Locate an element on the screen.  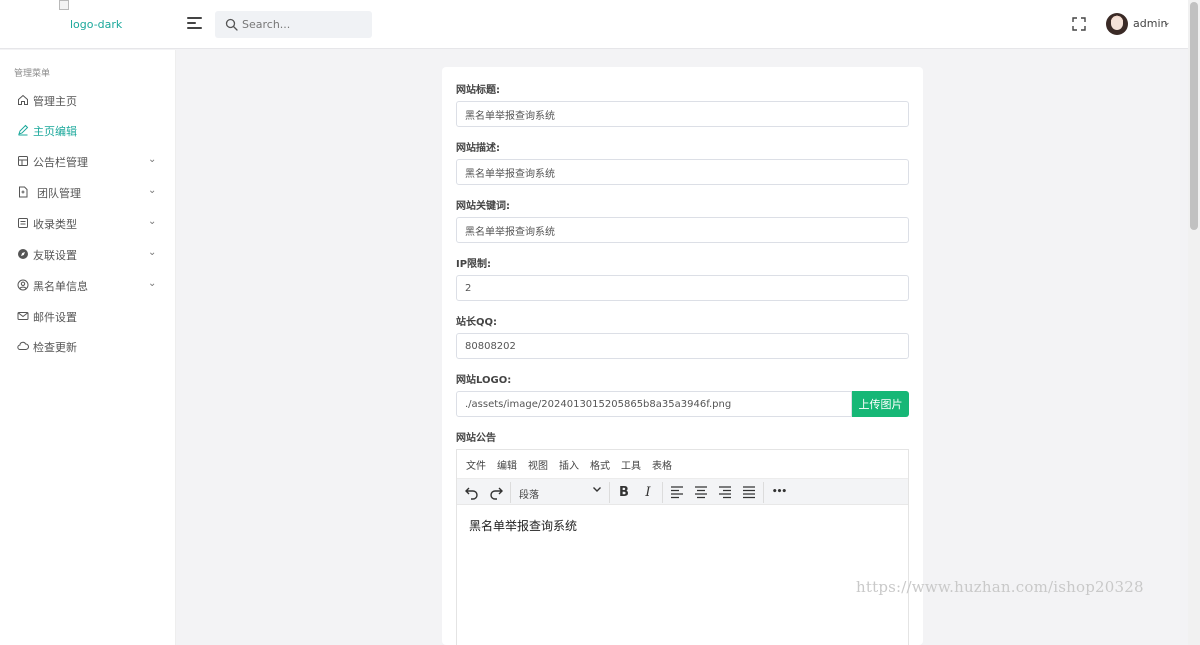
editor-toolbar: 段落 B I ••• is located at coordinates (682, 491).